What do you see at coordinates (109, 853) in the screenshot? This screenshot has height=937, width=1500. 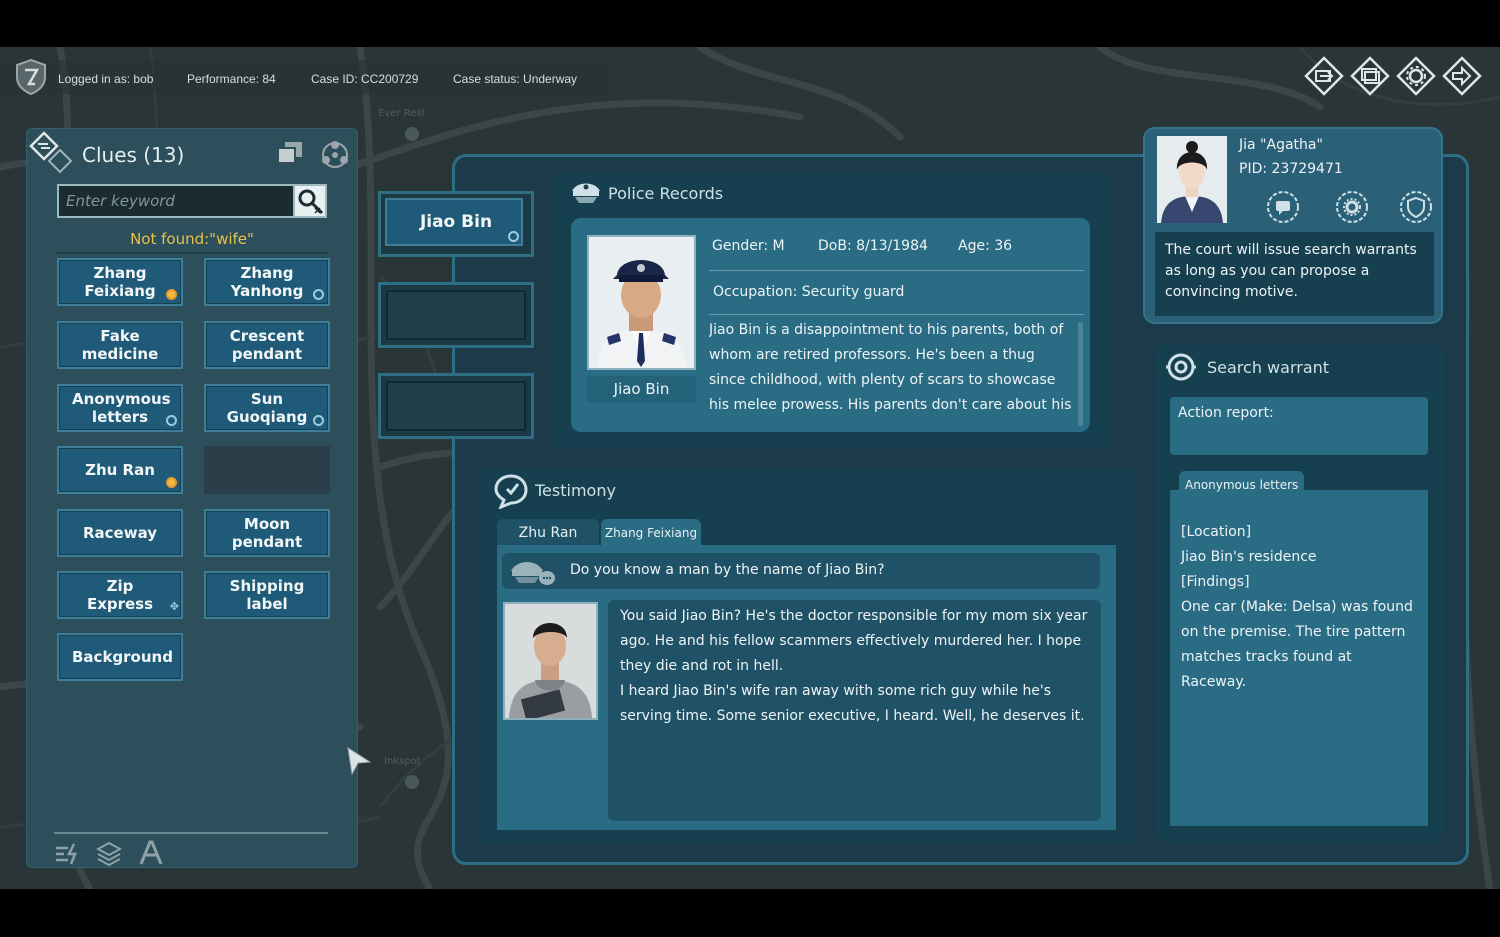 I see `layers-icon` at bounding box center [109, 853].